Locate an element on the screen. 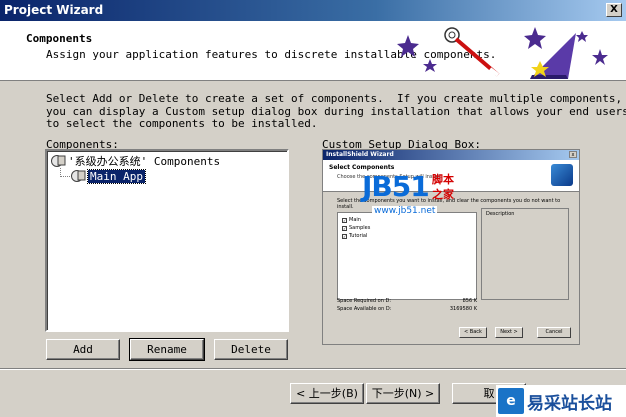  preview-description-label: Description is located at coordinates (500, 214).